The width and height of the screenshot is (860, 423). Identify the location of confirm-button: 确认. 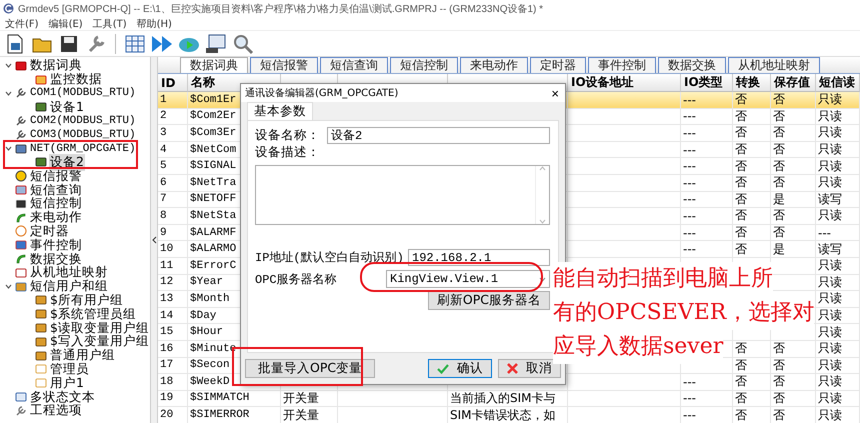
(460, 368).